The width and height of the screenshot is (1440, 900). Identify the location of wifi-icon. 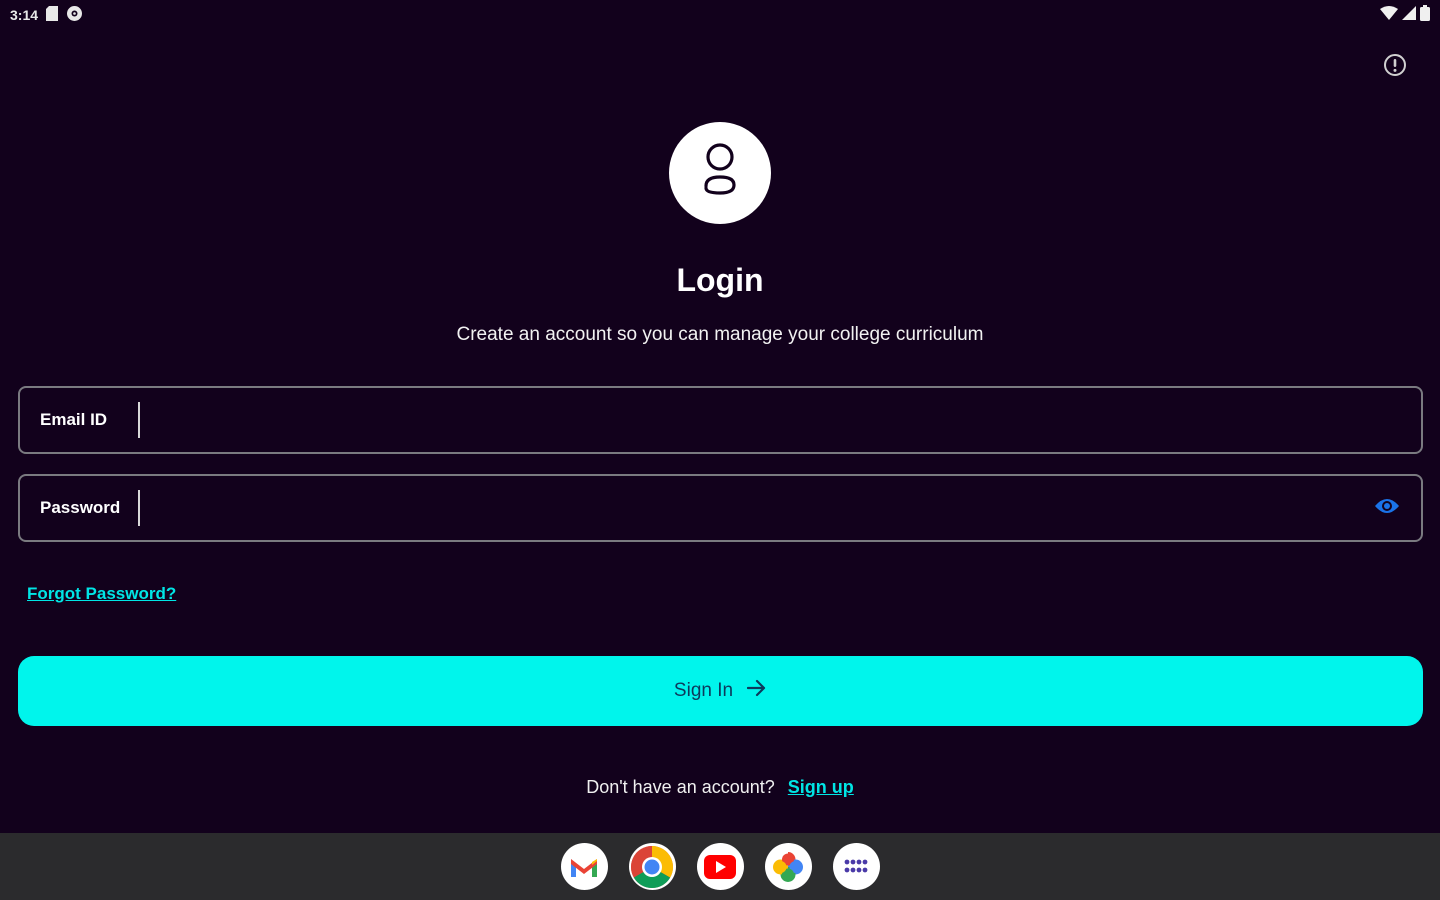
(1389, 15).